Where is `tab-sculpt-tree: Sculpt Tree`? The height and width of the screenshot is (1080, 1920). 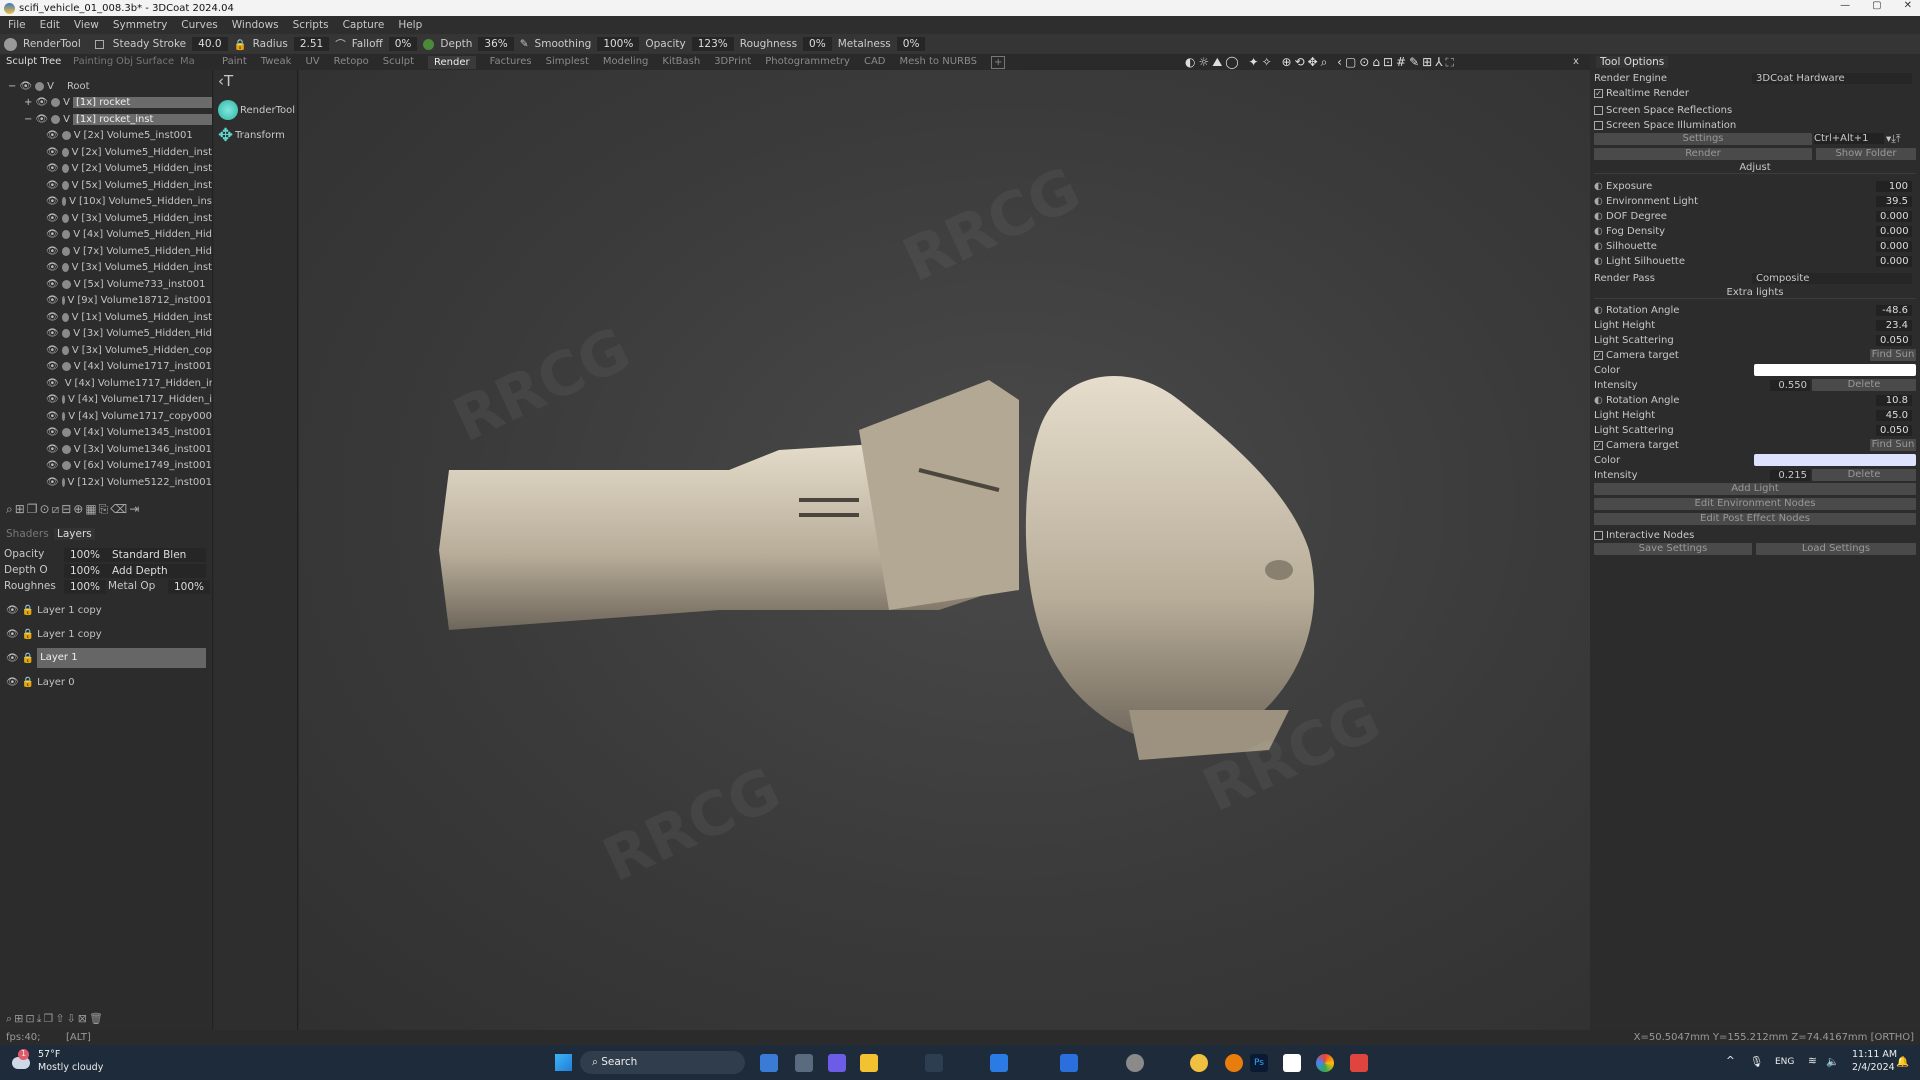 tab-sculpt-tree: Sculpt Tree is located at coordinates (33, 61).